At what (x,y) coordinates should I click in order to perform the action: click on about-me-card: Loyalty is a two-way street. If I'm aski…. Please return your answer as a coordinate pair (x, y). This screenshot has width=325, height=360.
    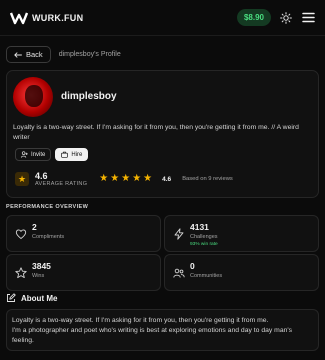
    Looking at the image, I should click on (162, 330).